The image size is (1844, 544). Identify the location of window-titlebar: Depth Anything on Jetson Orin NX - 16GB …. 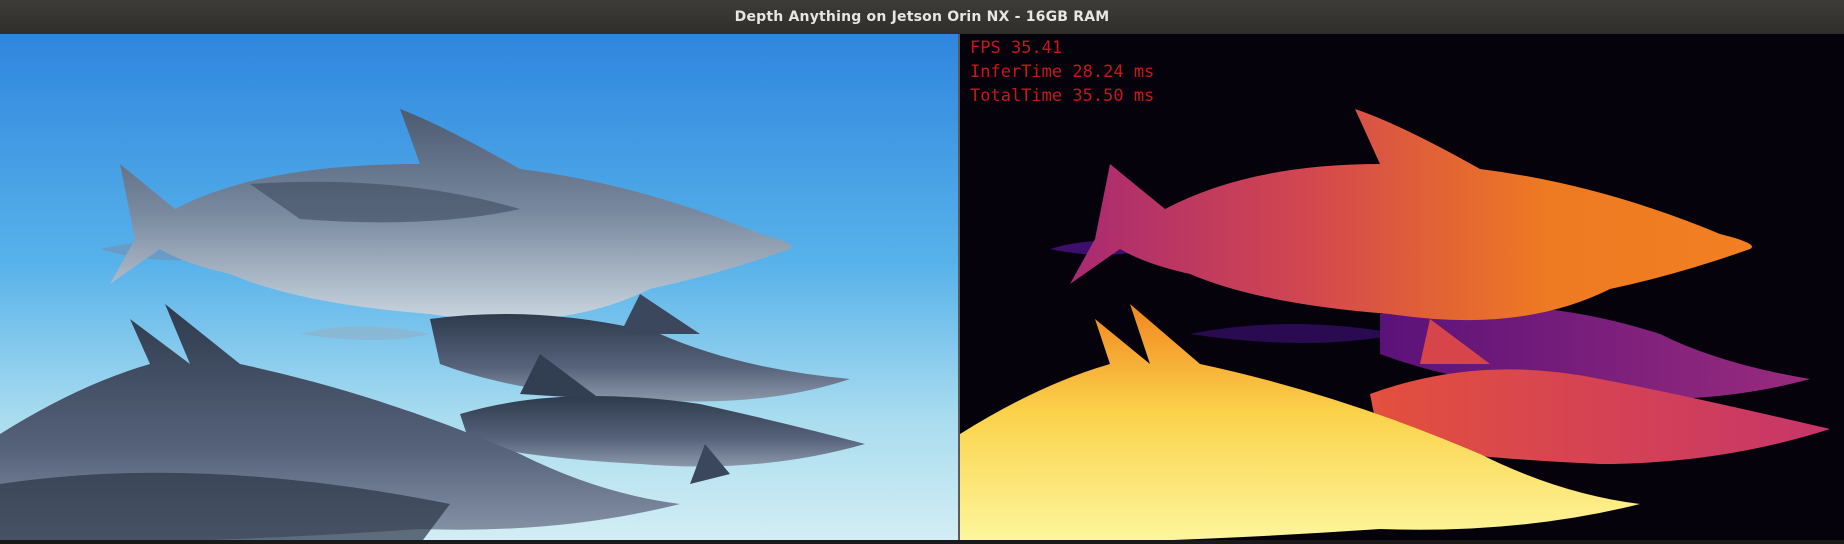
(922, 17).